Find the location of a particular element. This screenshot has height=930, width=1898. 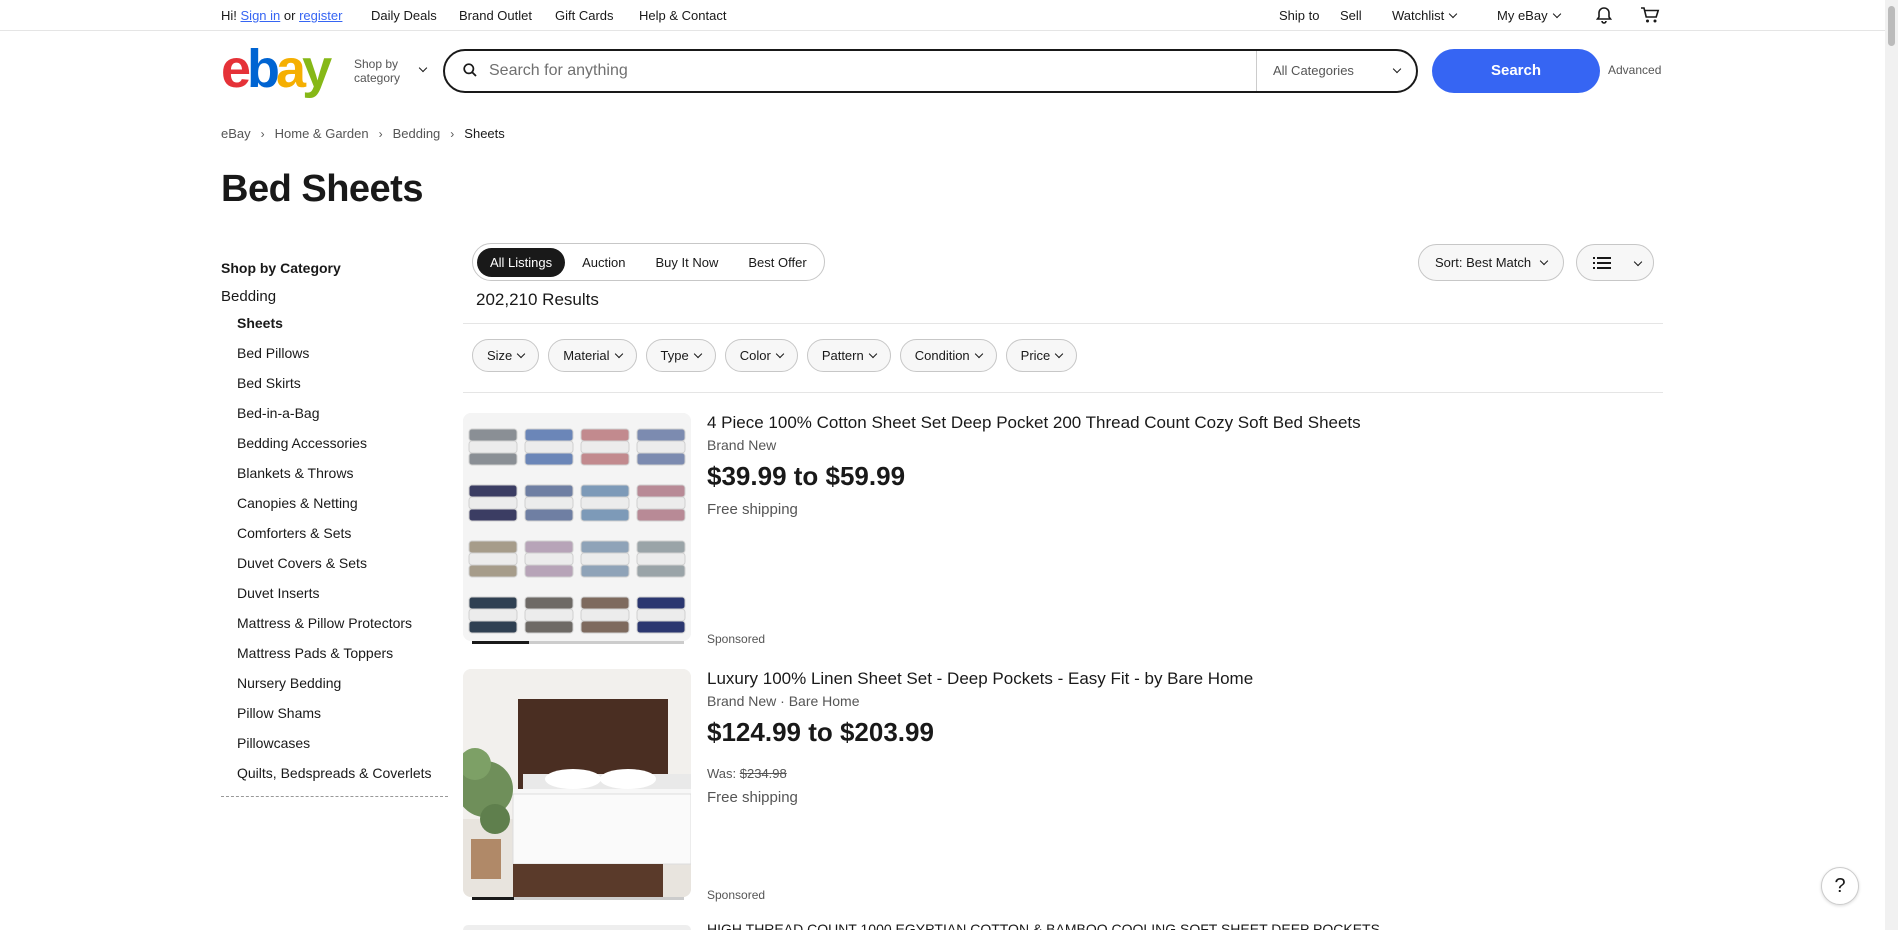

search-button: Search is located at coordinates (1516, 71).